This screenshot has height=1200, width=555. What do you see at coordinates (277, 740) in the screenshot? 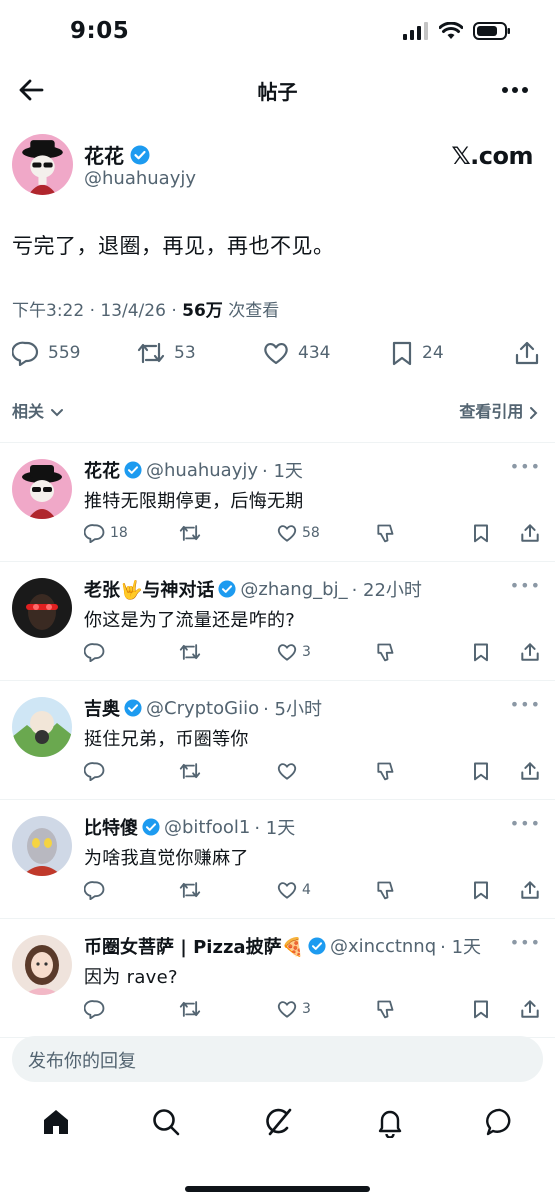
I see `reply-item: 吉奥 @CryptoGiio · 5小时 ••• 挺住兄弟，币圈等你` at bounding box center [277, 740].